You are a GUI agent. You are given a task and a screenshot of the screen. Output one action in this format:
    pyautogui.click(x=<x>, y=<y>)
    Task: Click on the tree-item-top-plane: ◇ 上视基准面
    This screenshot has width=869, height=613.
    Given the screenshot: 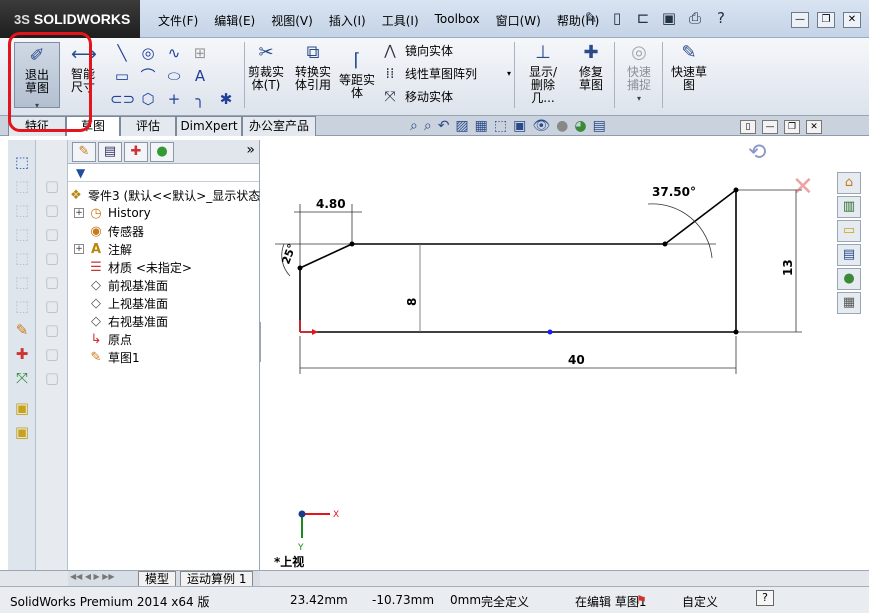 What is the action you would take?
    pyautogui.click(x=128, y=303)
    